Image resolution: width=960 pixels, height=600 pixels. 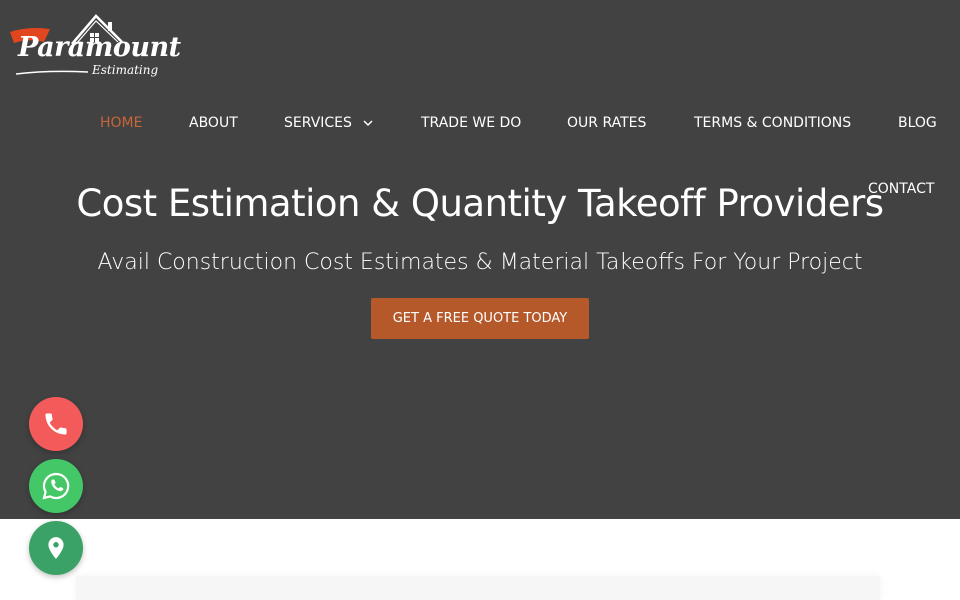 I want to click on nav-our-rates: OUR RATES, so click(x=606, y=123).